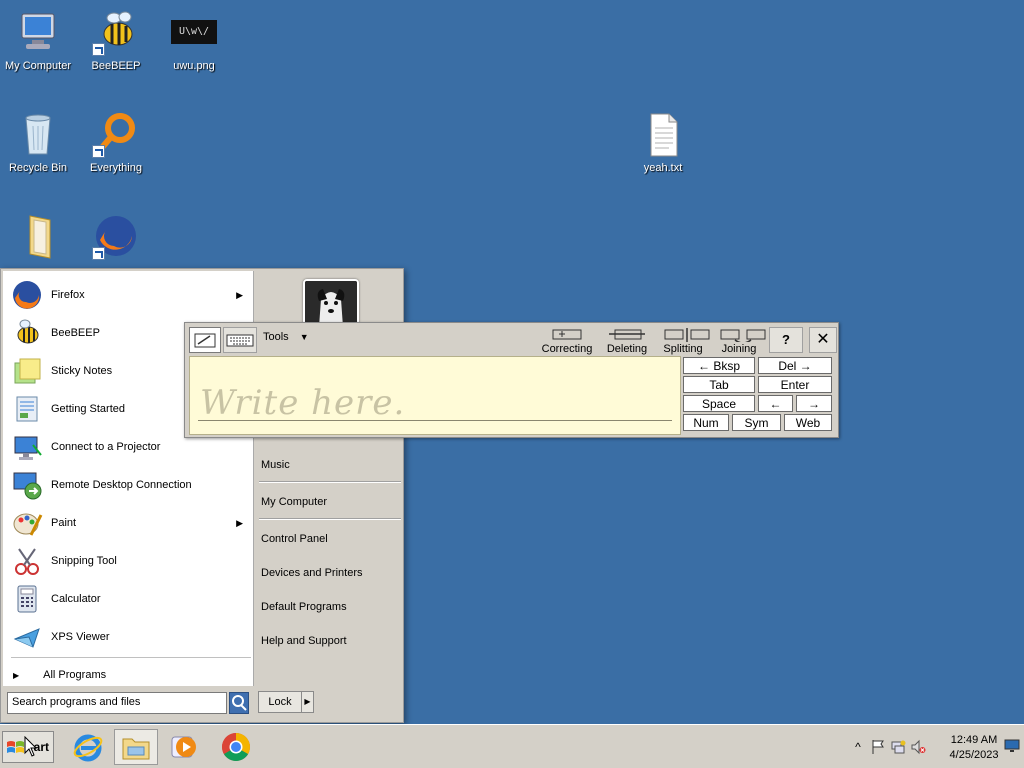 Image resolution: width=1024 pixels, height=768 pixels. I want to click on desktop-icon-yeah-txt: yeah.txt, so click(663, 142).